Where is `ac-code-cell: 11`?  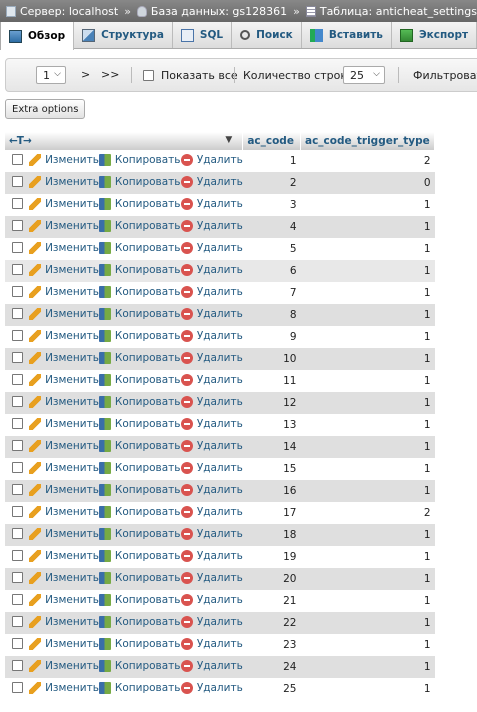 ac-code-cell: 11 is located at coordinates (271, 381).